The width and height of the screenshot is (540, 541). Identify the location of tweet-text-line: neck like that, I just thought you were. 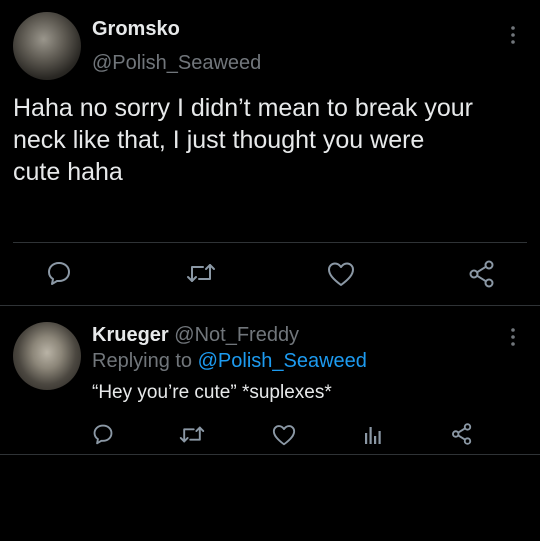
(219, 140).